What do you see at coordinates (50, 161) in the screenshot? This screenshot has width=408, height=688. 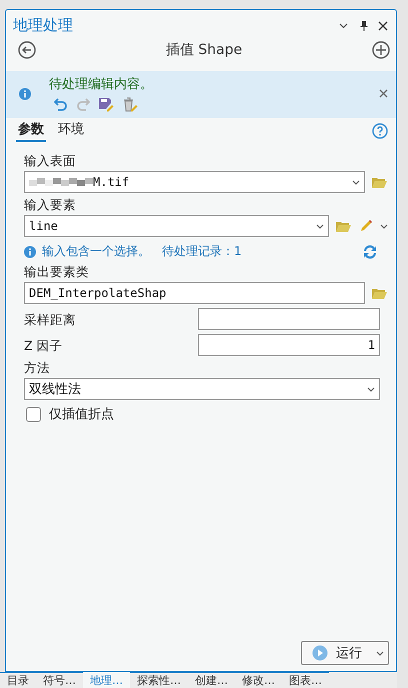 I see `field-label: 输入表面` at bounding box center [50, 161].